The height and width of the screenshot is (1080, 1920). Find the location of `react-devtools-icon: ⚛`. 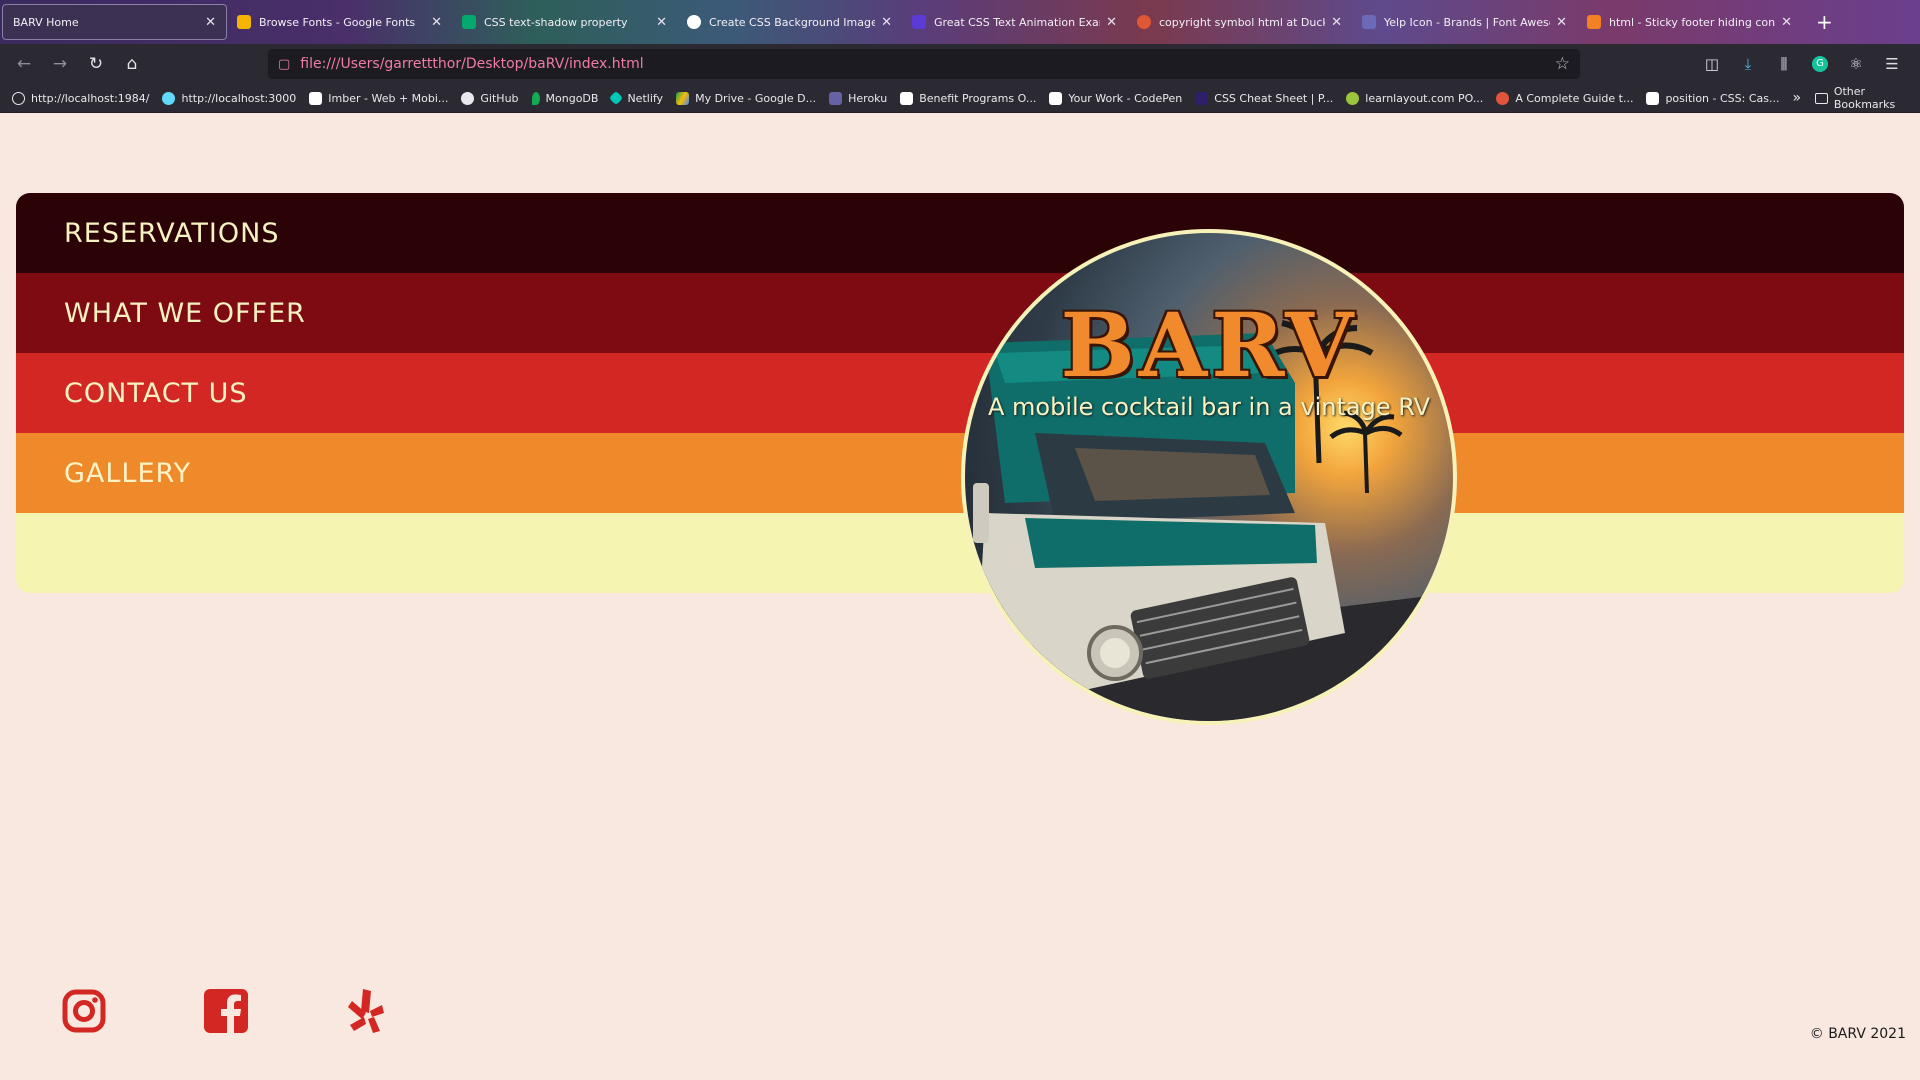

react-devtools-icon: ⚛ is located at coordinates (1856, 64).